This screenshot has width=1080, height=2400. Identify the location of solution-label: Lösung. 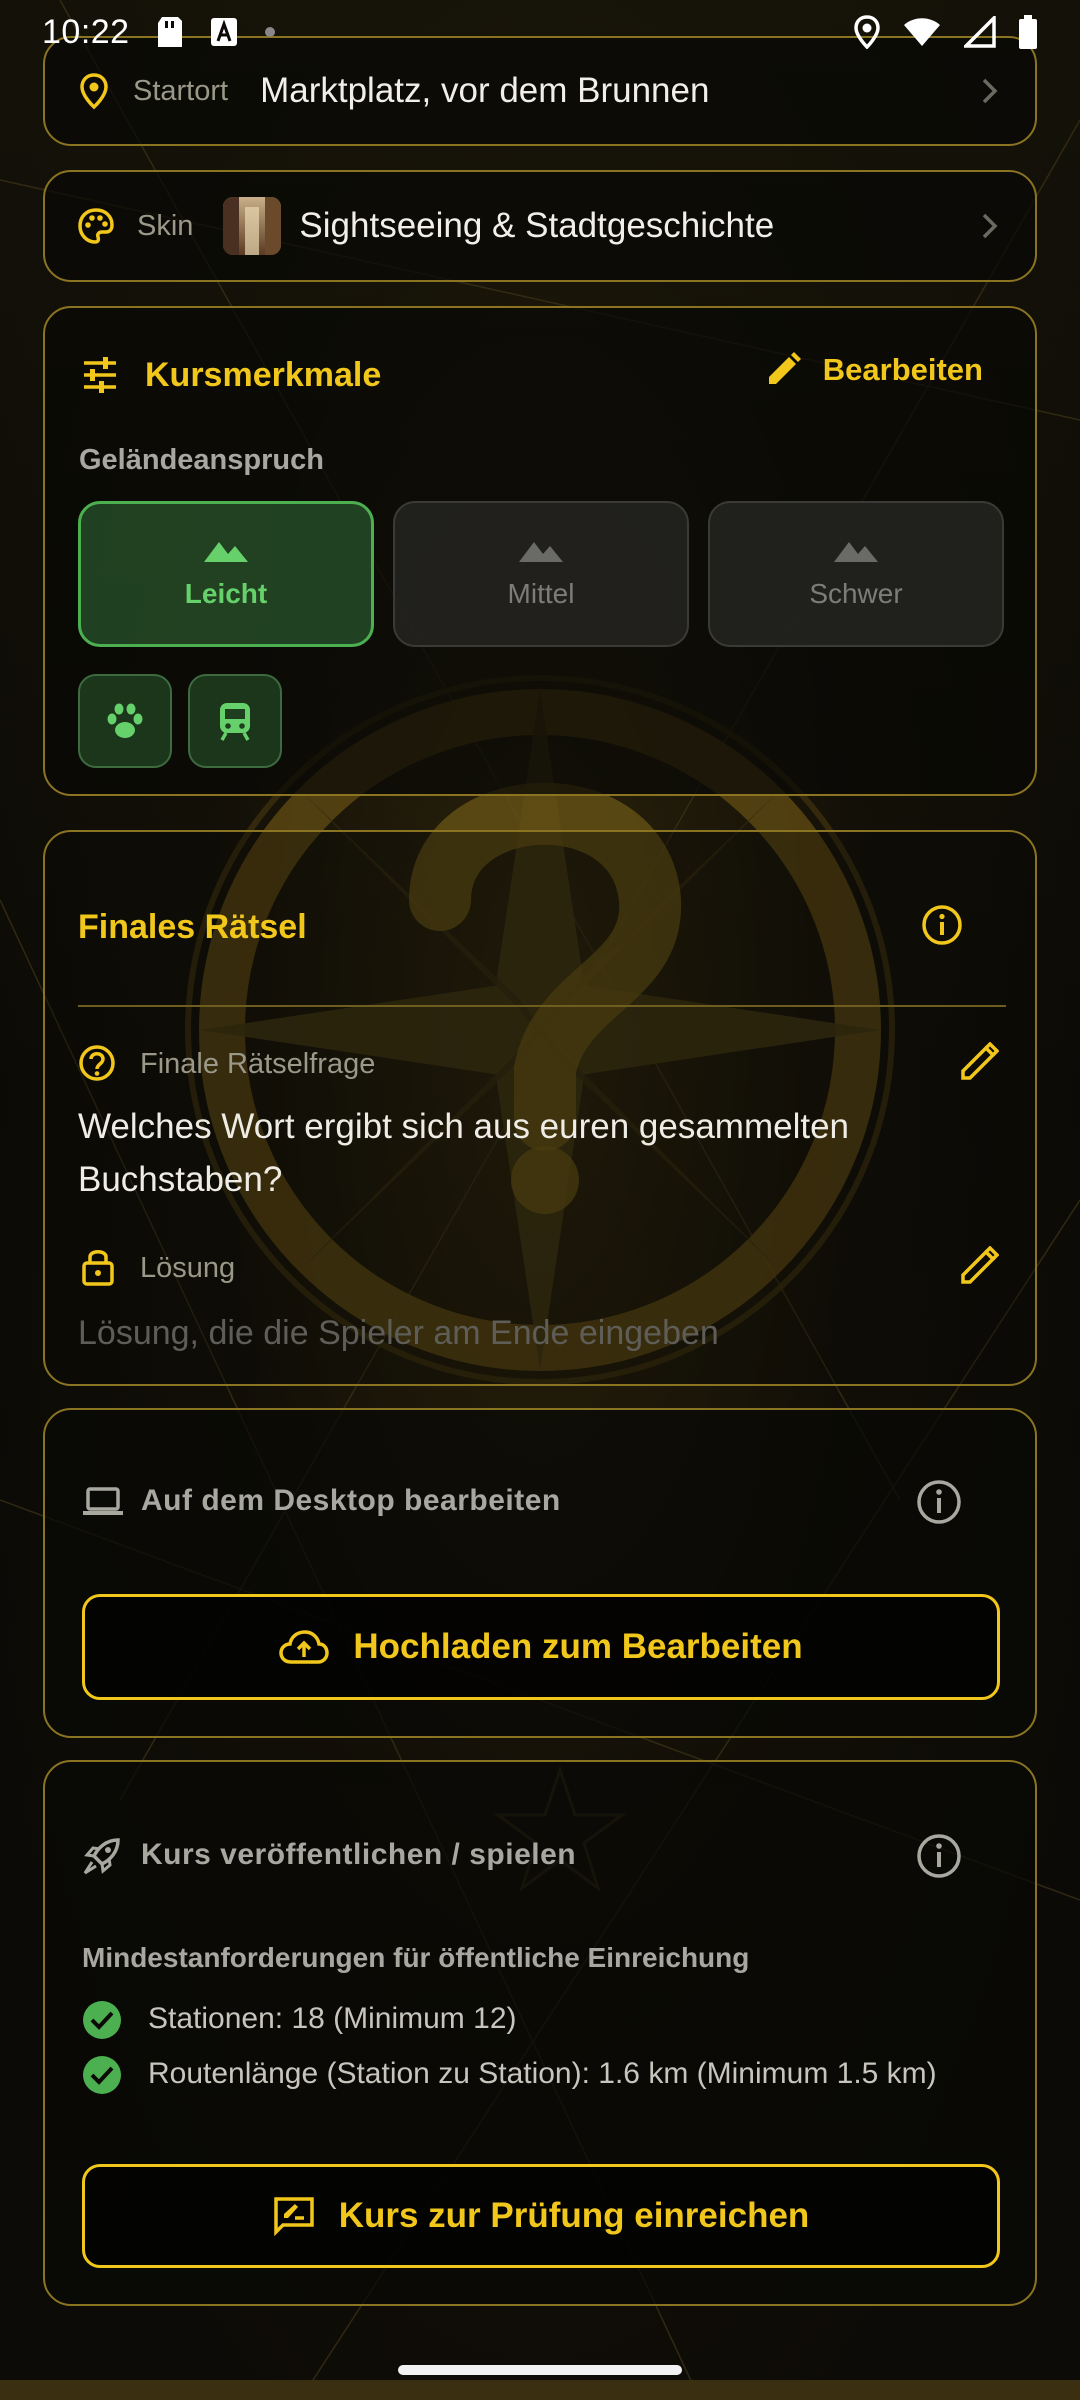
(188, 1268).